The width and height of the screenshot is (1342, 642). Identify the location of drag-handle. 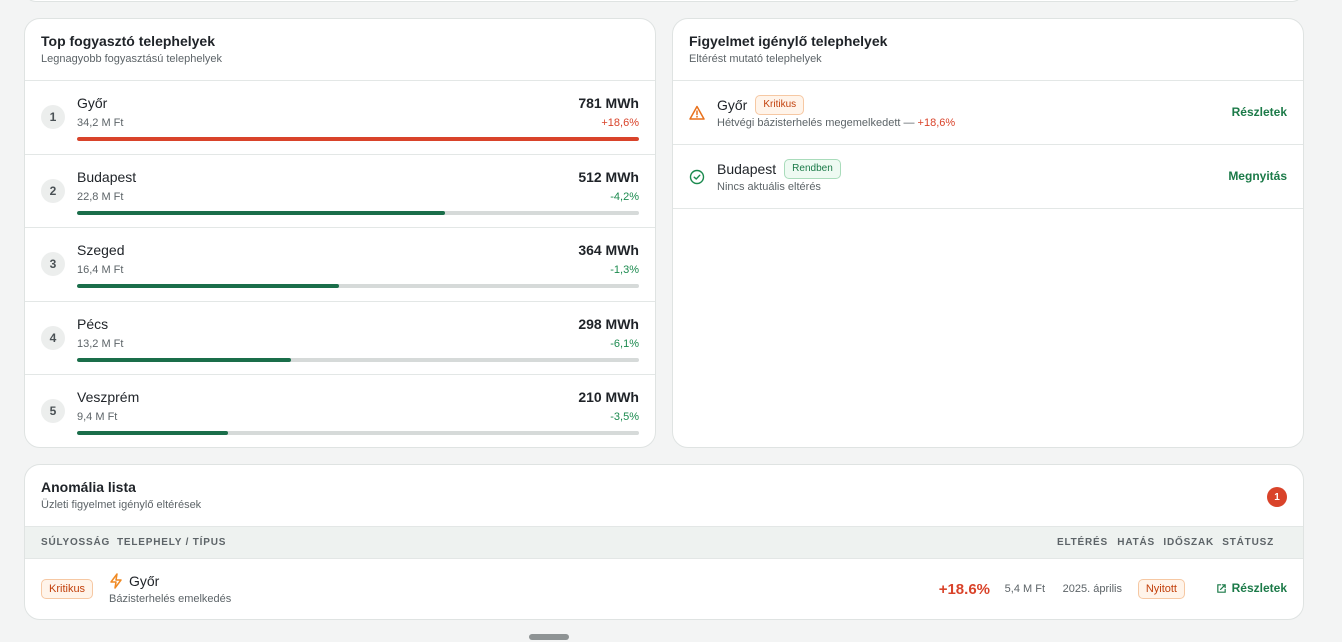
(549, 637).